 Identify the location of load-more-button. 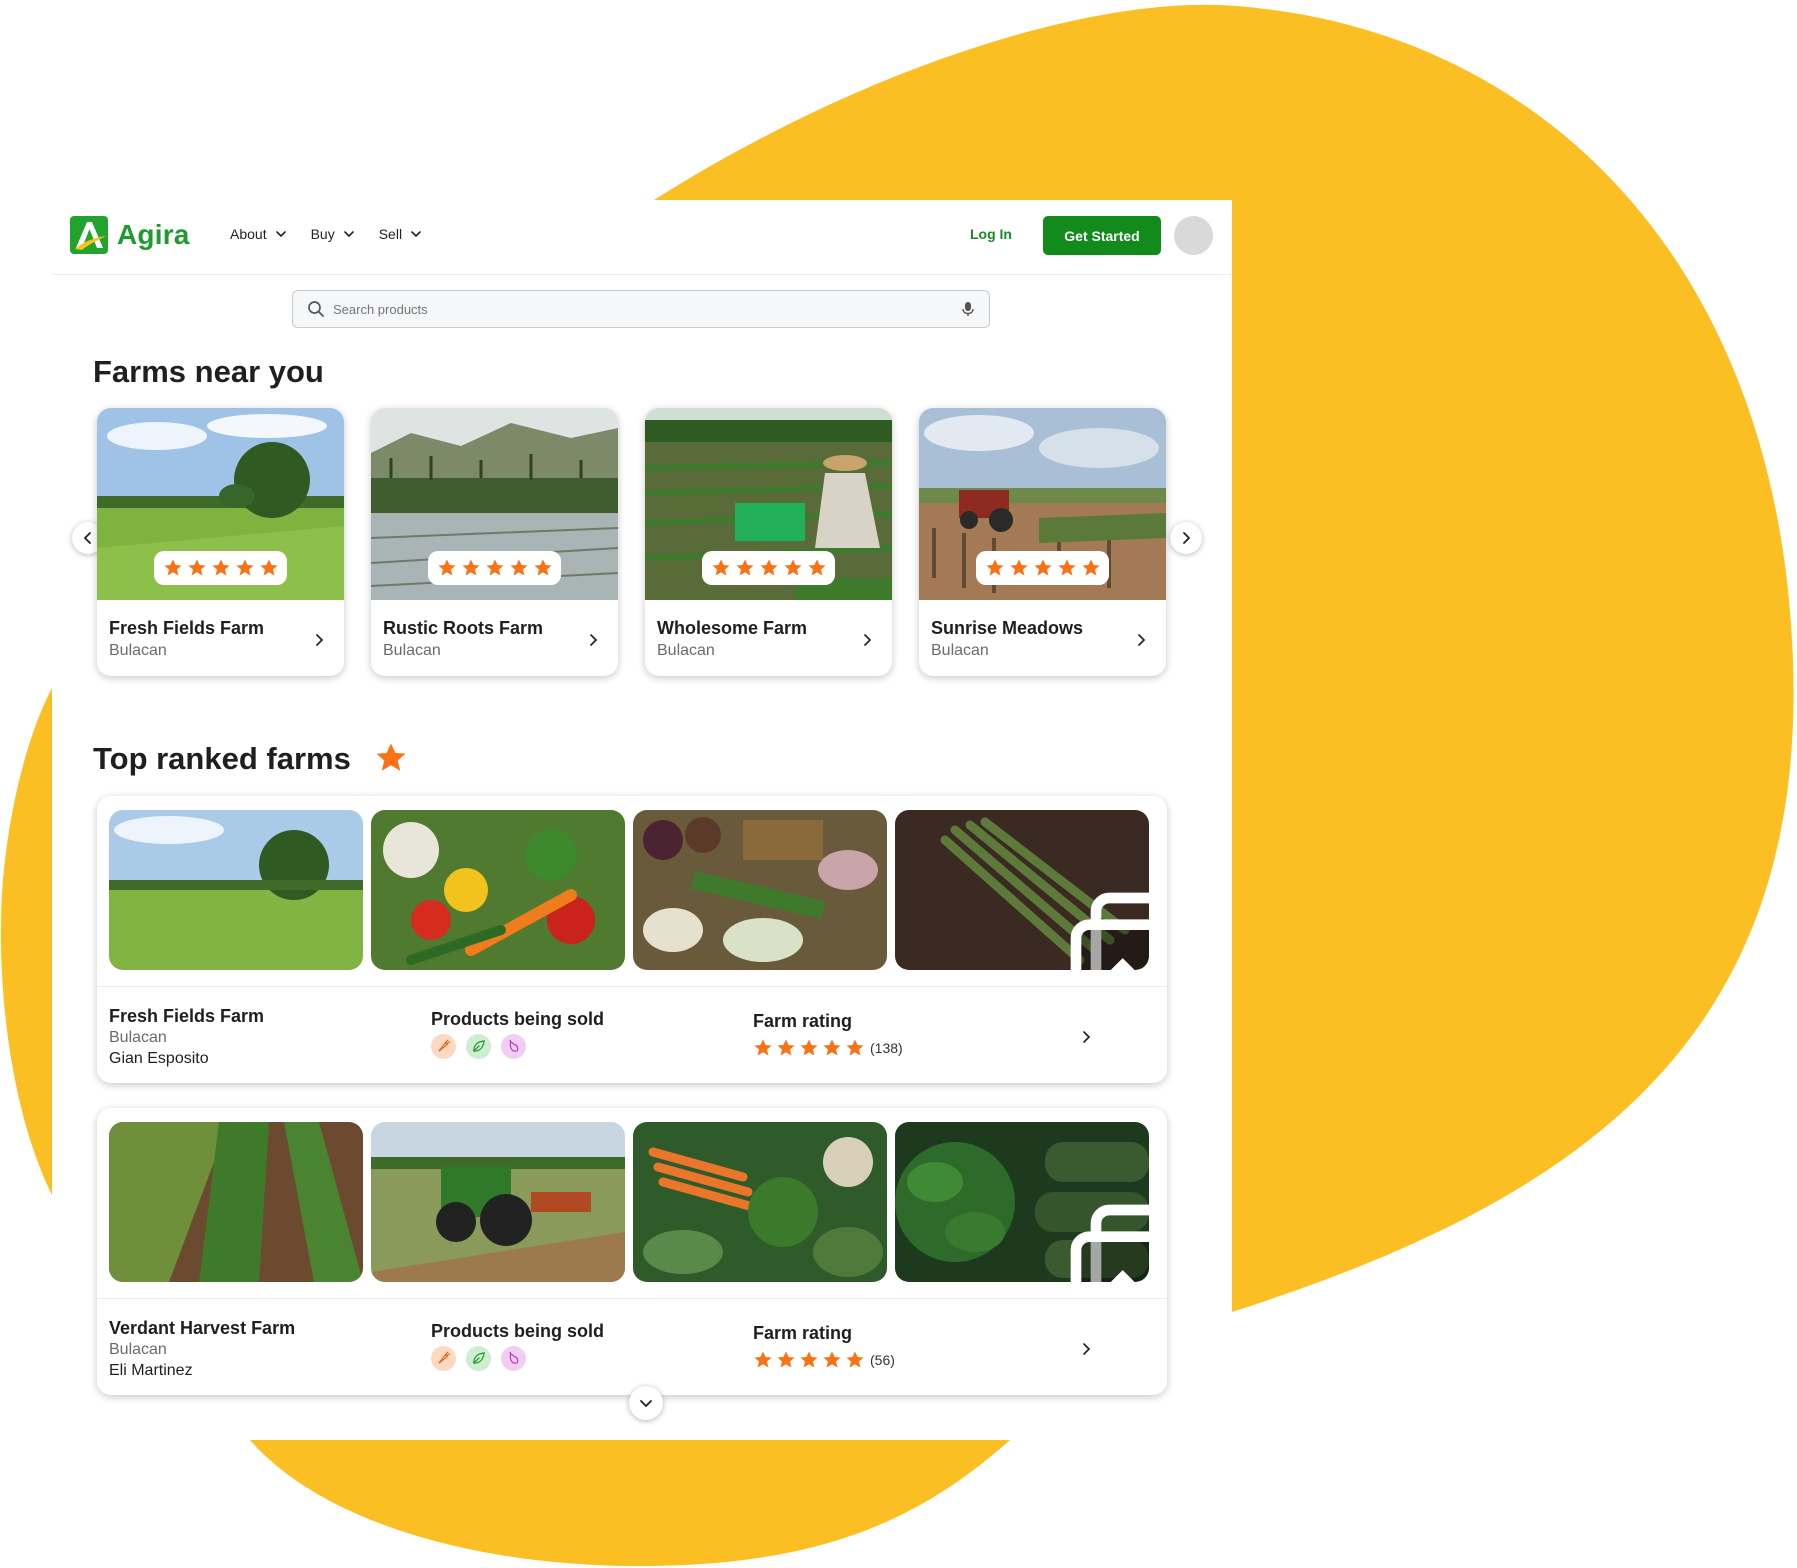
(646, 1403).